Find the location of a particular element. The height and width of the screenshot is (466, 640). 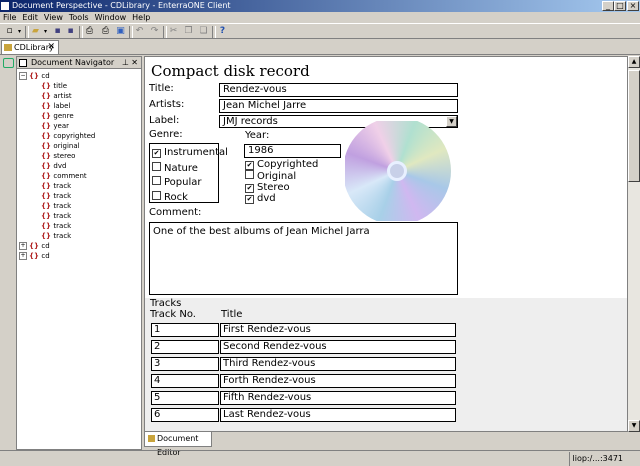

genre-checkbox: Nature is located at coordinates (175, 167).